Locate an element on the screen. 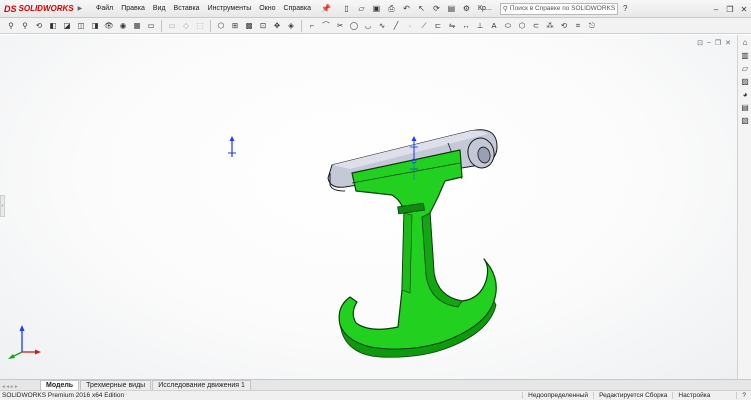 The width and height of the screenshot is (751, 400). minimize-icon: – is located at coordinates (716, 9).